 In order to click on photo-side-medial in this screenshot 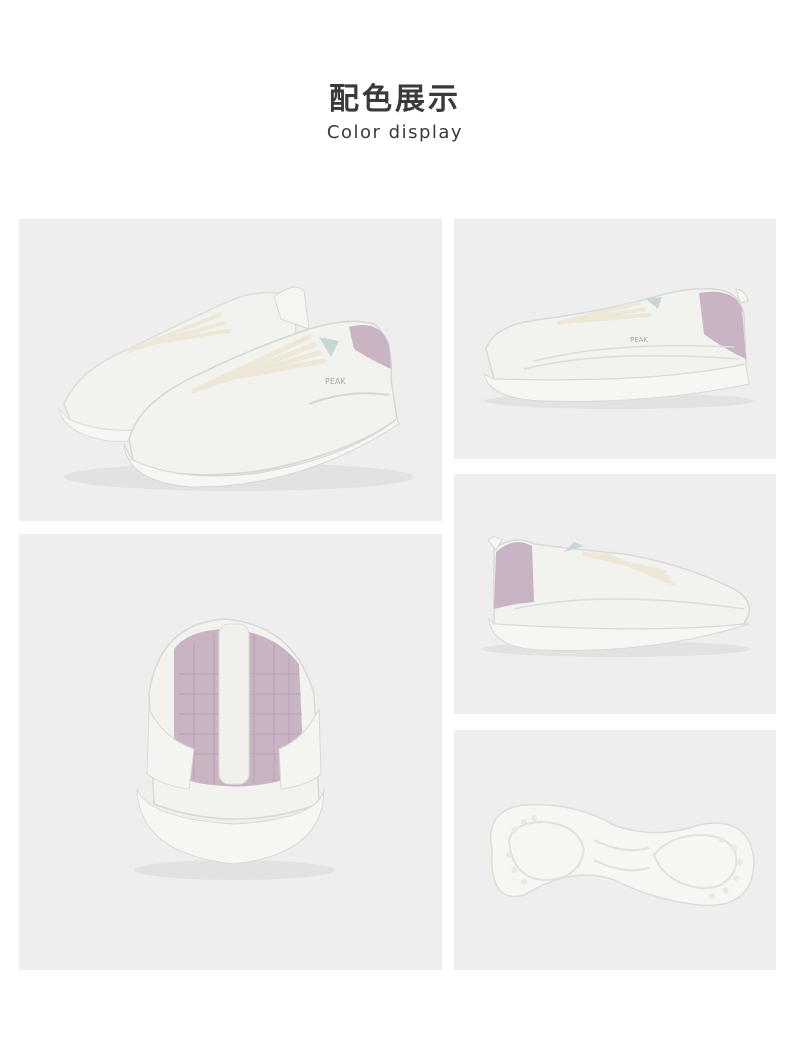, I will do `click(615, 594)`.